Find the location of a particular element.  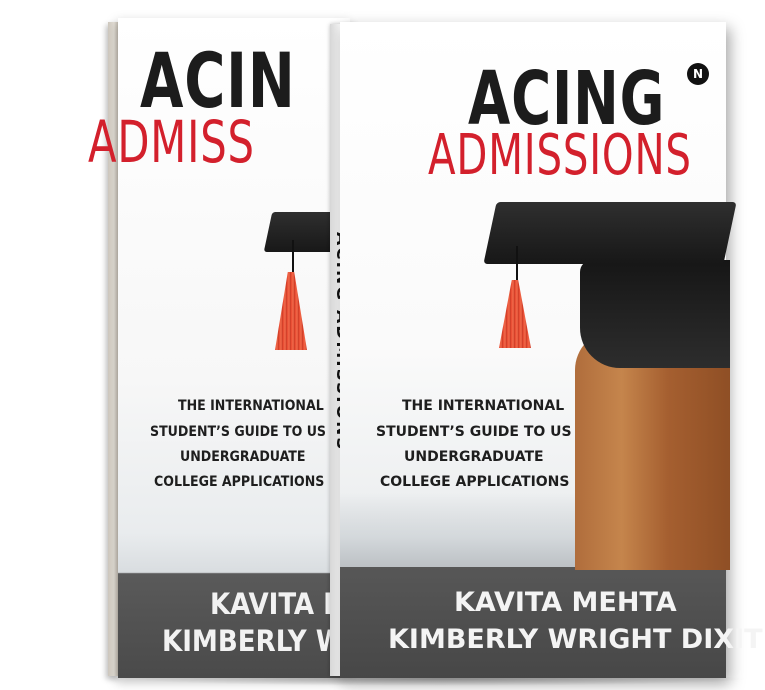

back-author-line: KAVITA M is located at coordinates (280, 604).